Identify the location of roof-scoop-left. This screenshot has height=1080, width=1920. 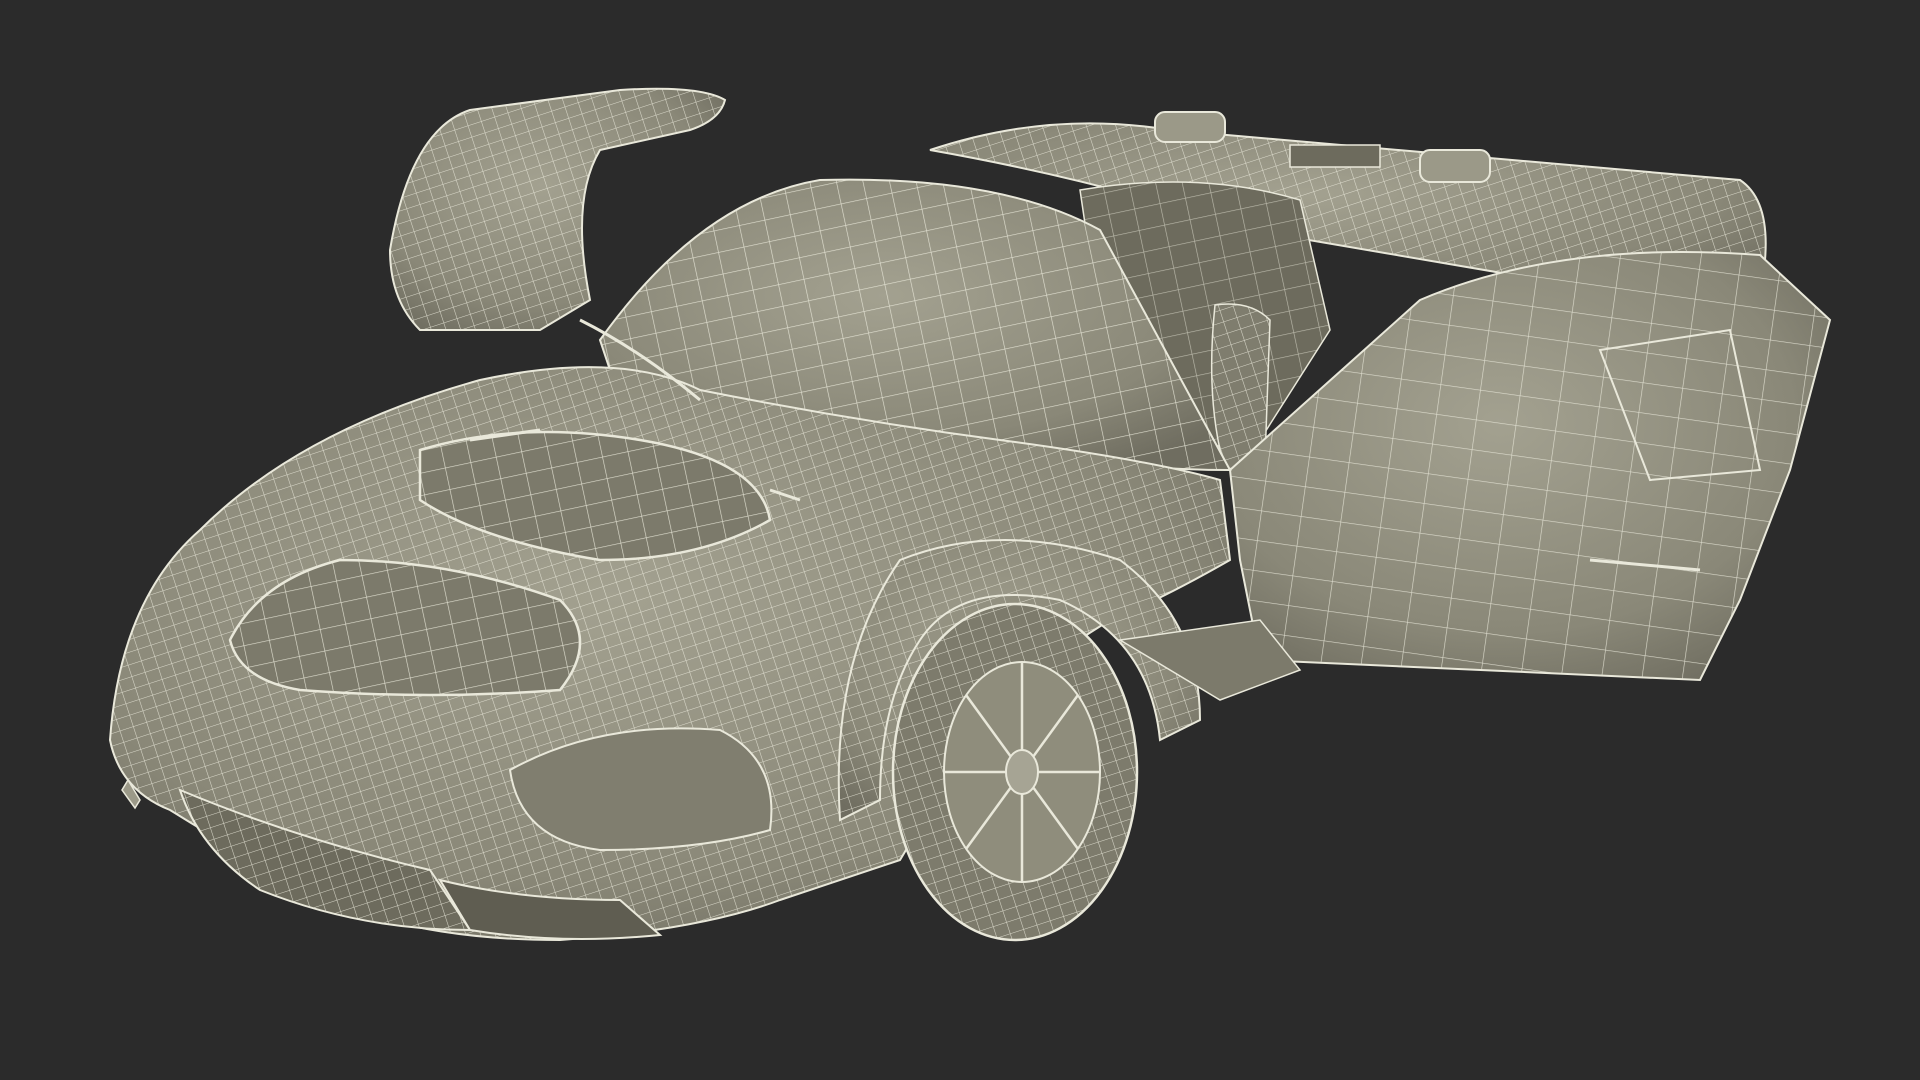
(1190, 127).